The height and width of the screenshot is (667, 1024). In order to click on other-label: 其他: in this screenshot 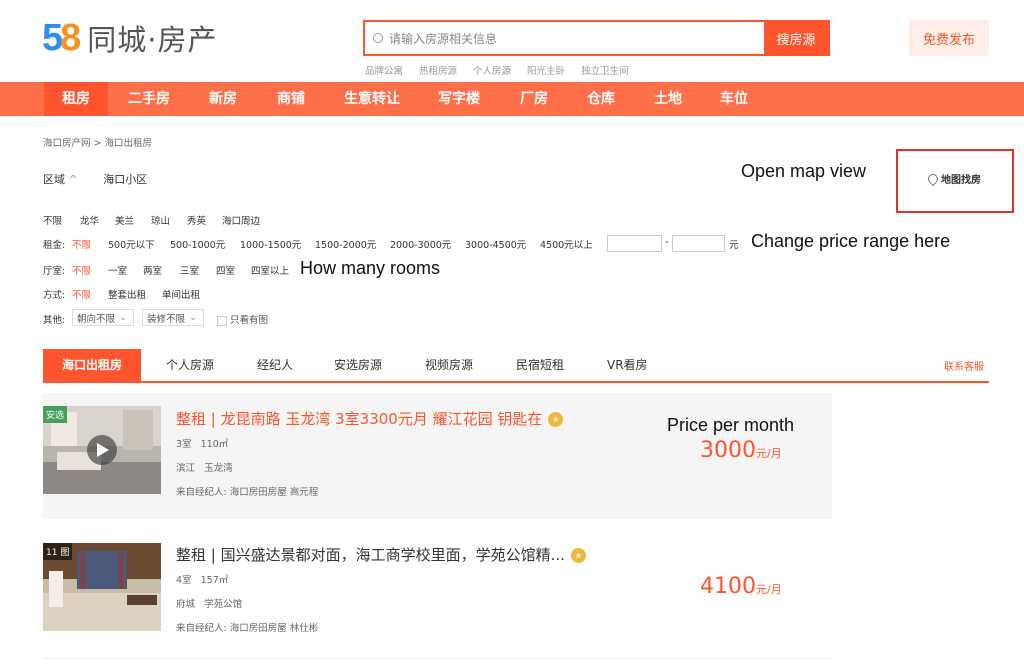, I will do `click(54, 320)`.